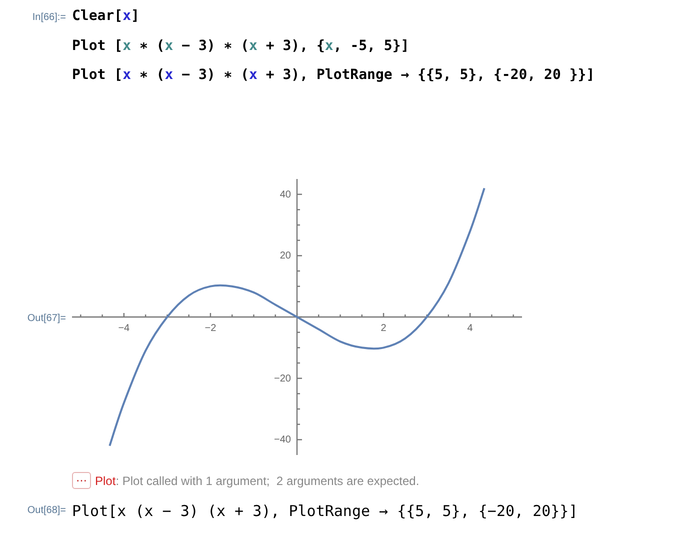 Image resolution: width=693 pixels, height=553 pixels. Describe the element at coordinates (105, 481) in the screenshot. I see `message-symbol: Plot` at that location.